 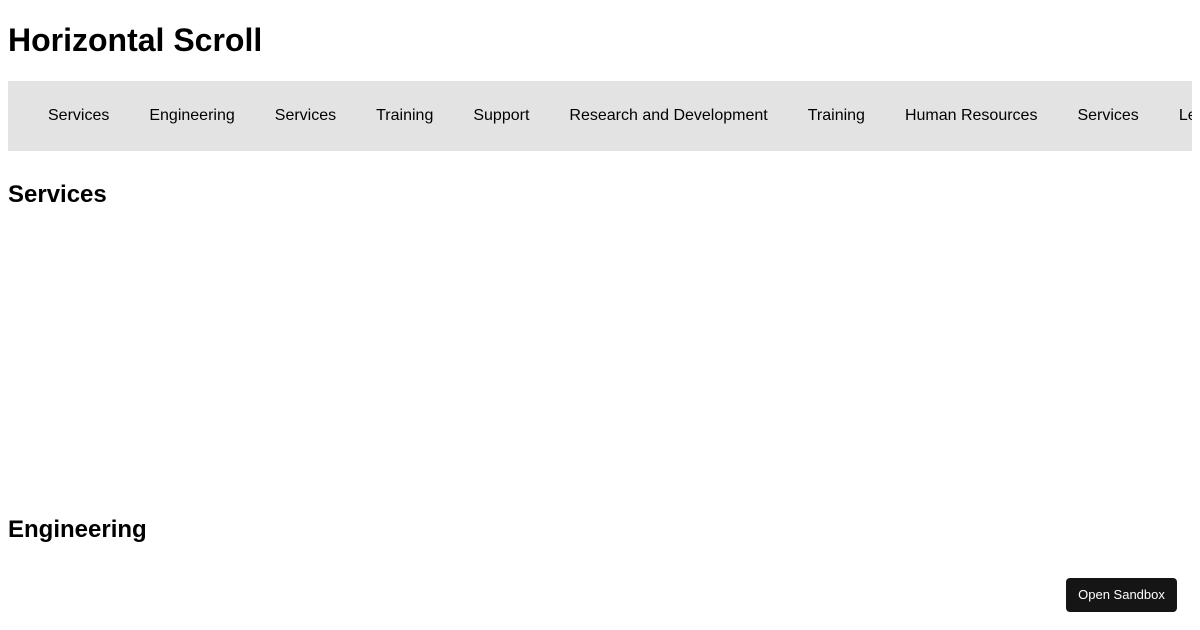 I want to click on nav-link-support: Support, so click(x=501, y=116).